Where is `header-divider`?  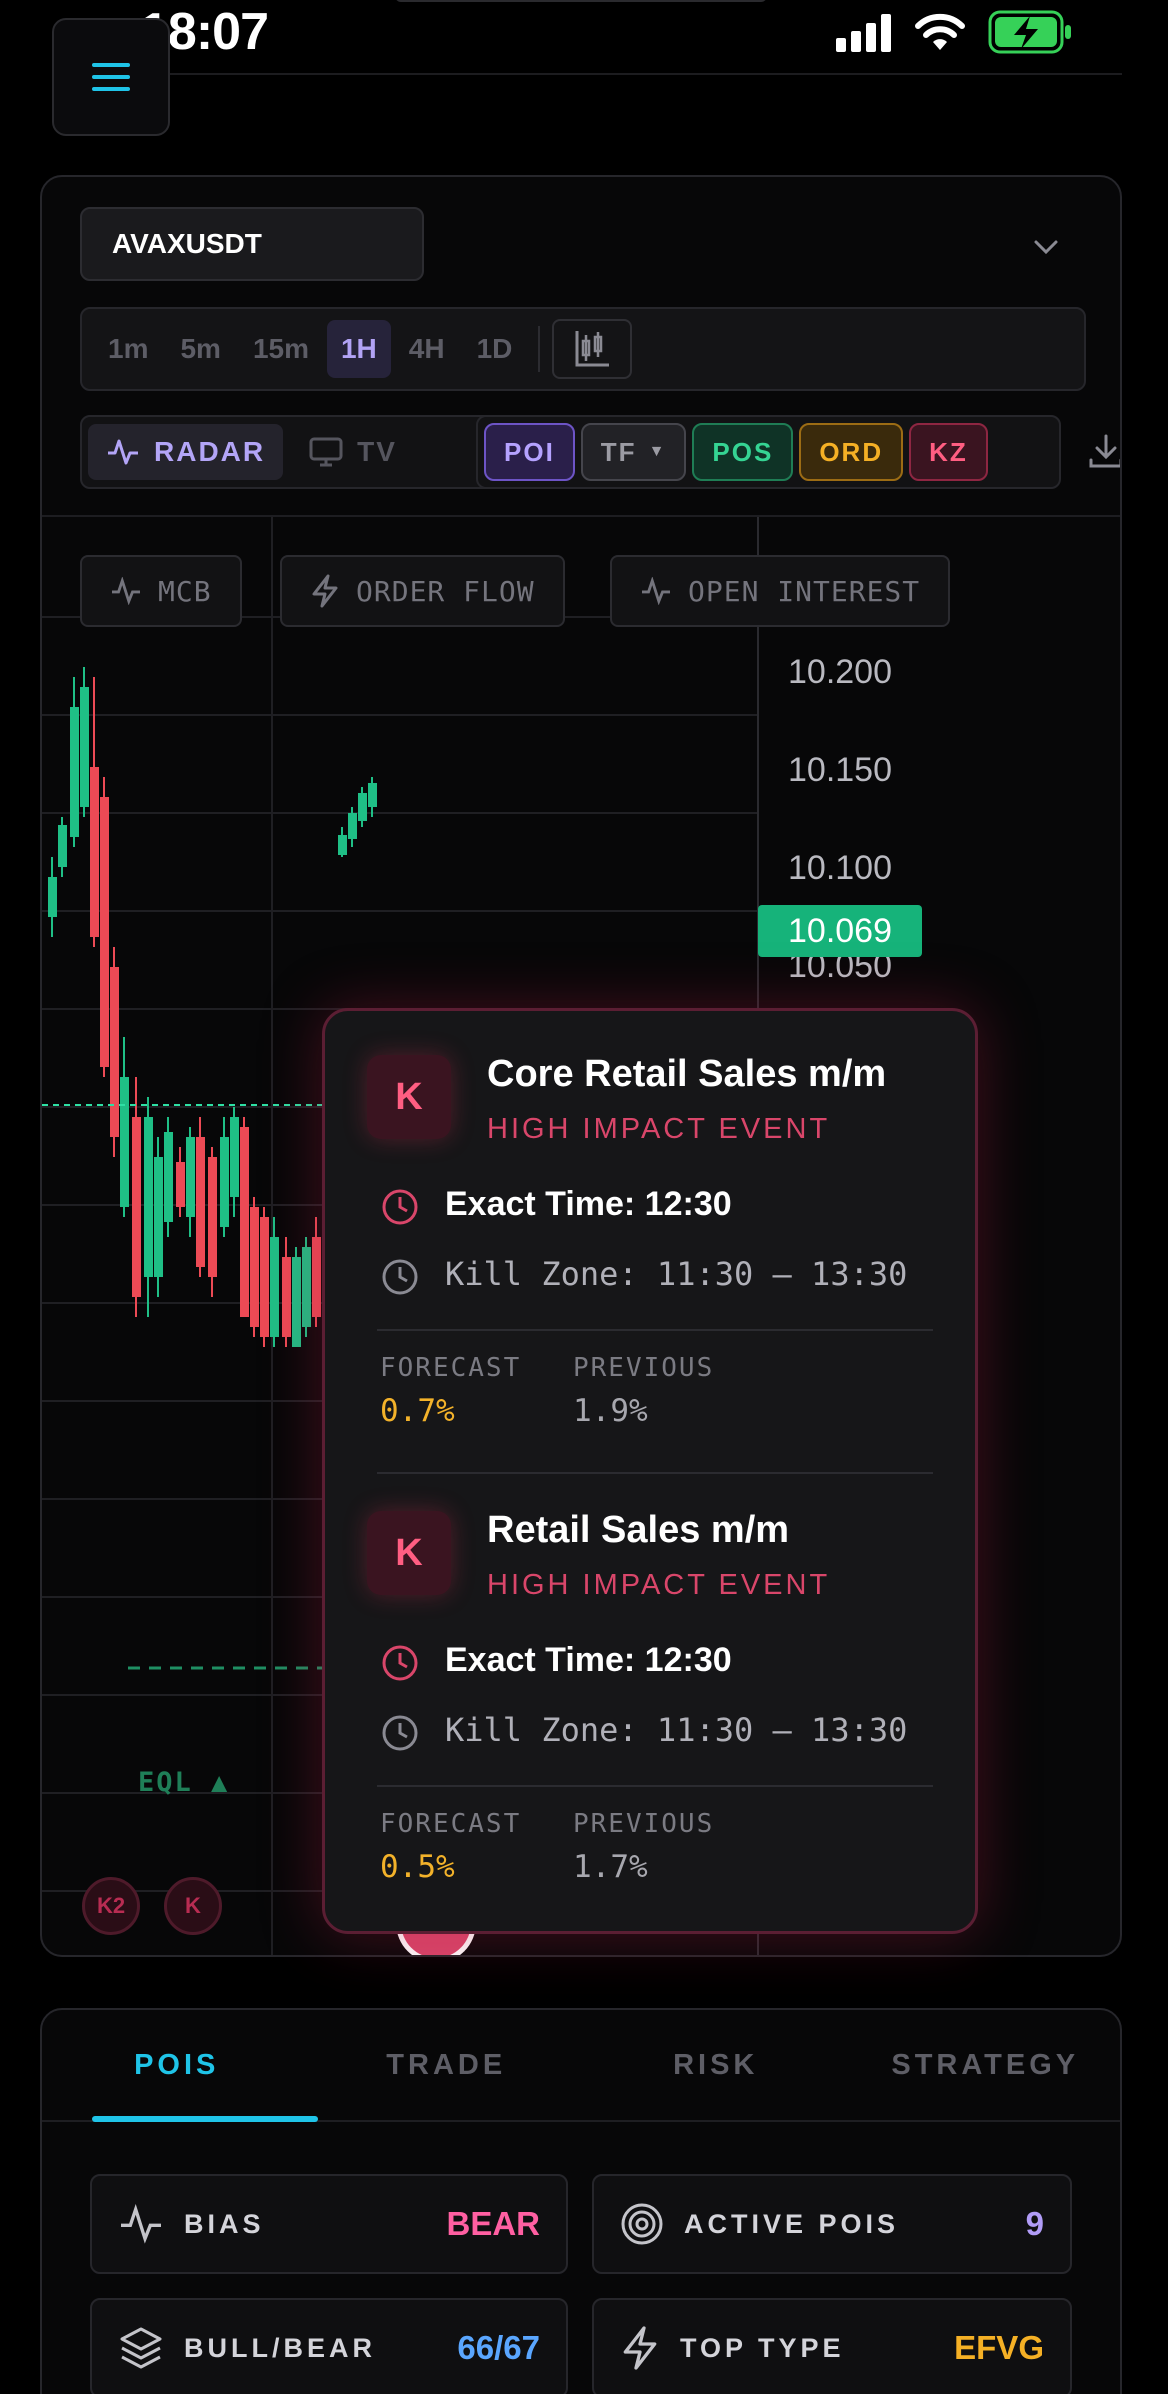
header-divider is located at coordinates (643, 74).